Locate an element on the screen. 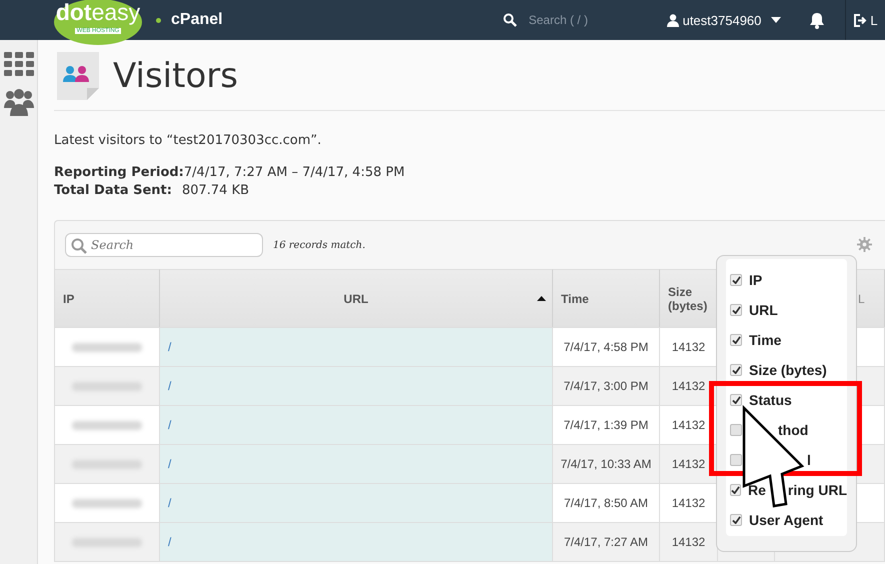  bell-icon is located at coordinates (817, 20).